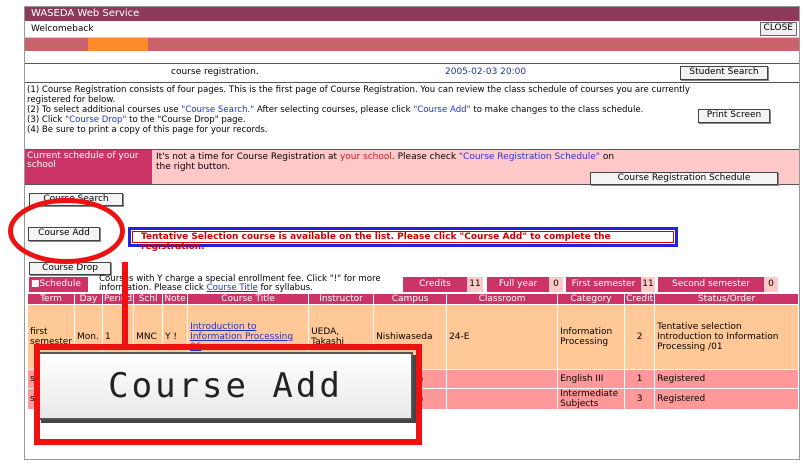  What do you see at coordinates (66, 231) in the screenshot?
I see `highlight-circle` at bounding box center [66, 231].